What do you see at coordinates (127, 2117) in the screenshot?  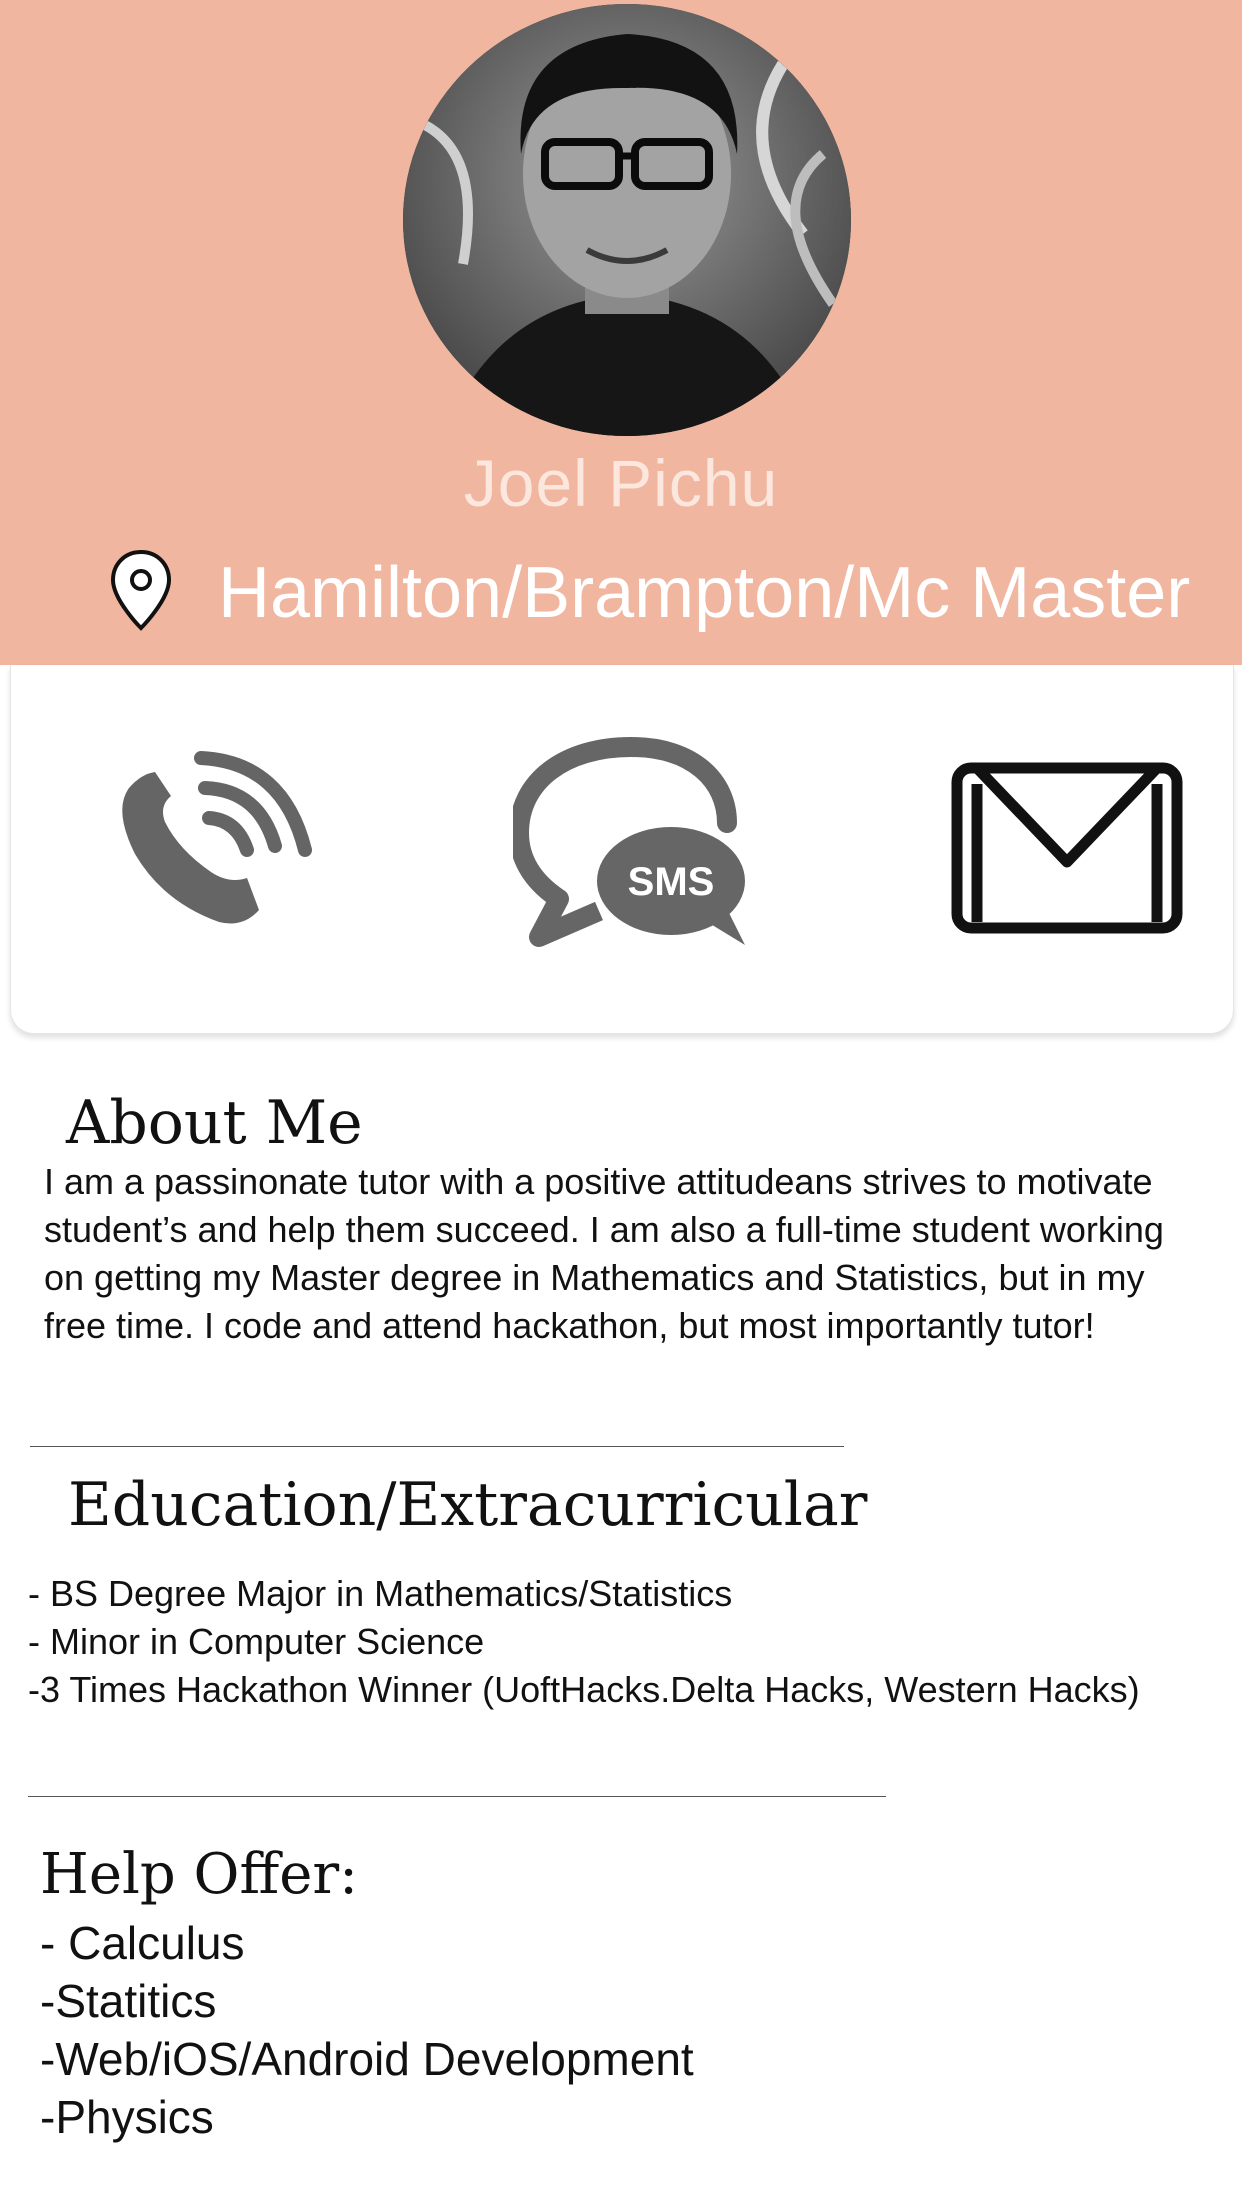 I see `list-item: -Physics` at bounding box center [127, 2117].